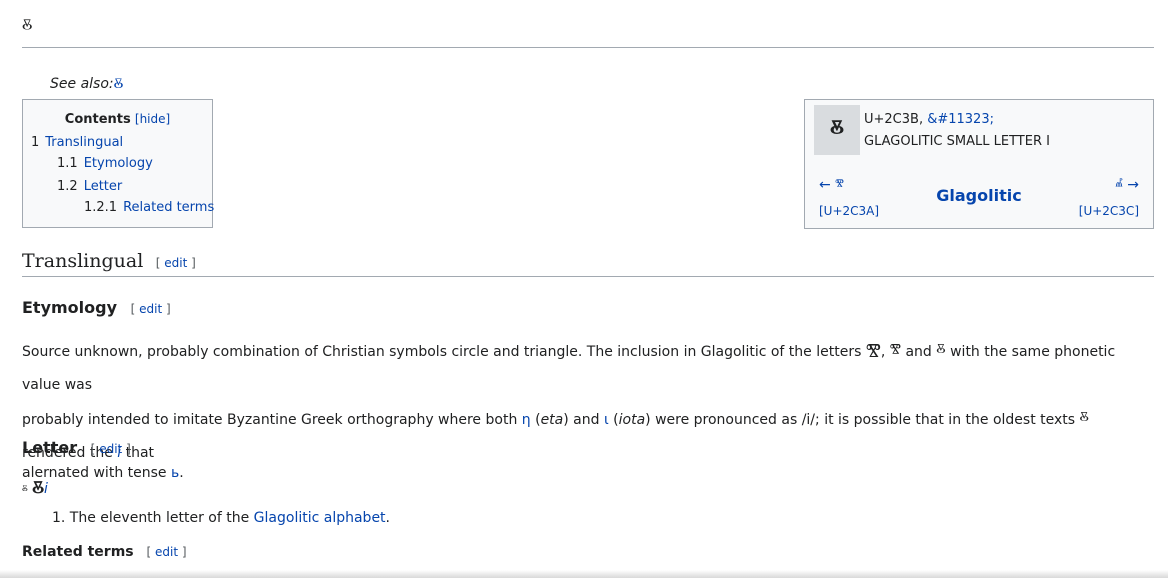 The image size is (1168, 578). I want to click on scroll-fade, so click(584, 574).